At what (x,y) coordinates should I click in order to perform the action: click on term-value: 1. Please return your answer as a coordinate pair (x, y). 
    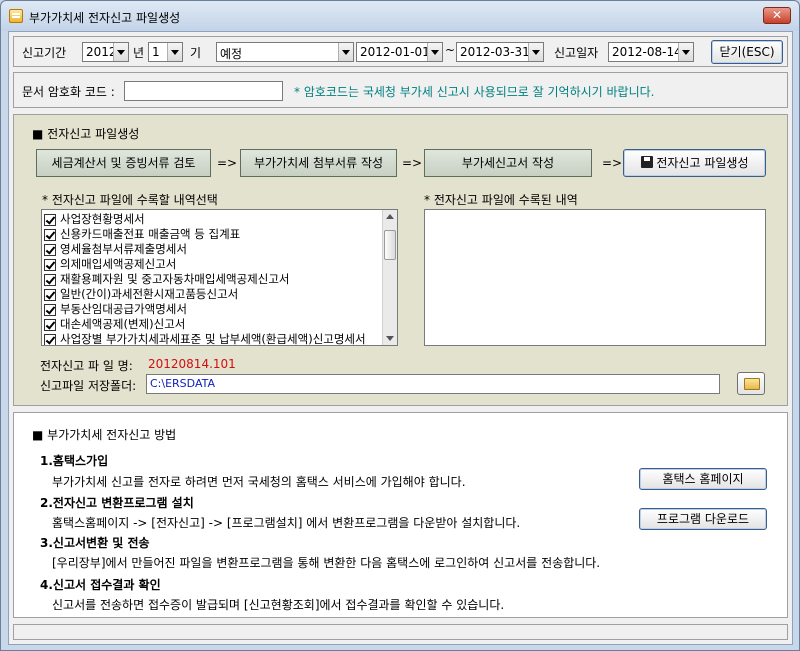
    Looking at the image, I should click on (156, 52).